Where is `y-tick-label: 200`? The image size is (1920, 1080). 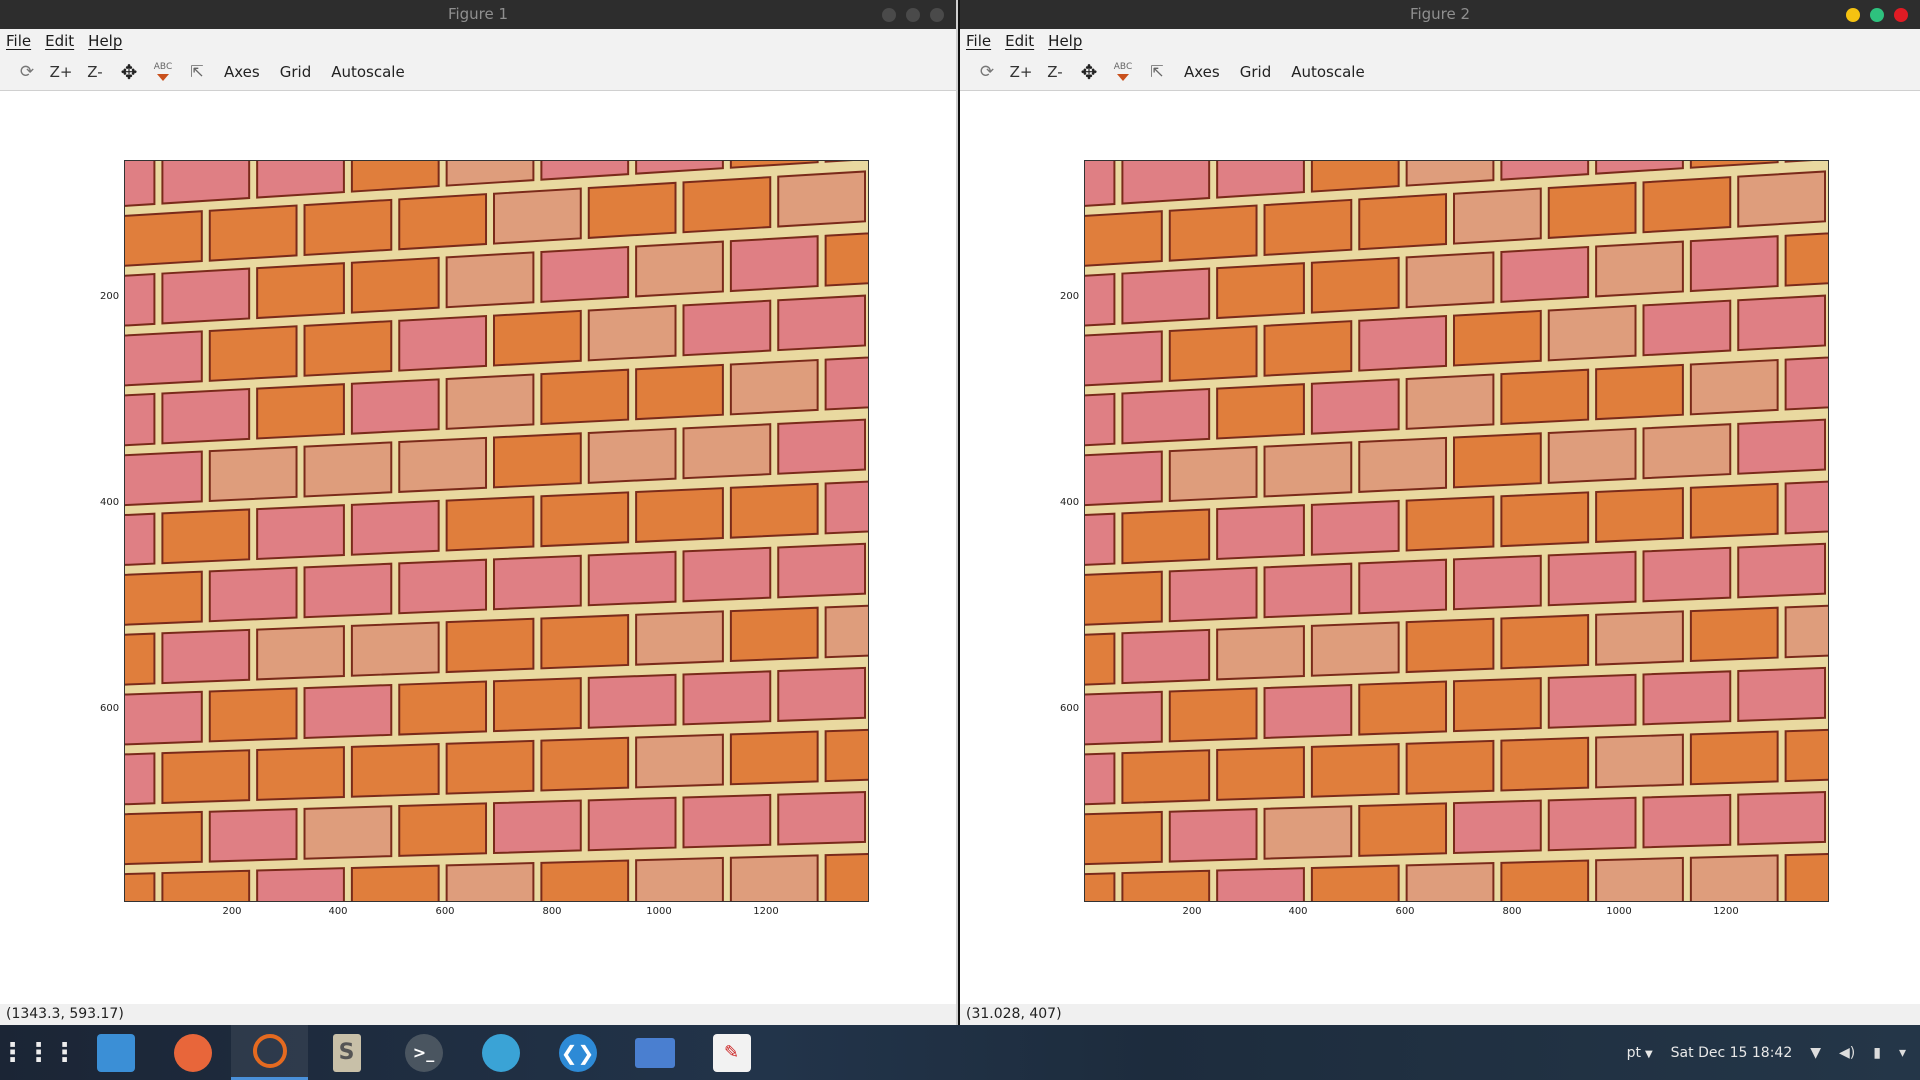
y-tick-label: 200 is located at coordinates (110, 296).